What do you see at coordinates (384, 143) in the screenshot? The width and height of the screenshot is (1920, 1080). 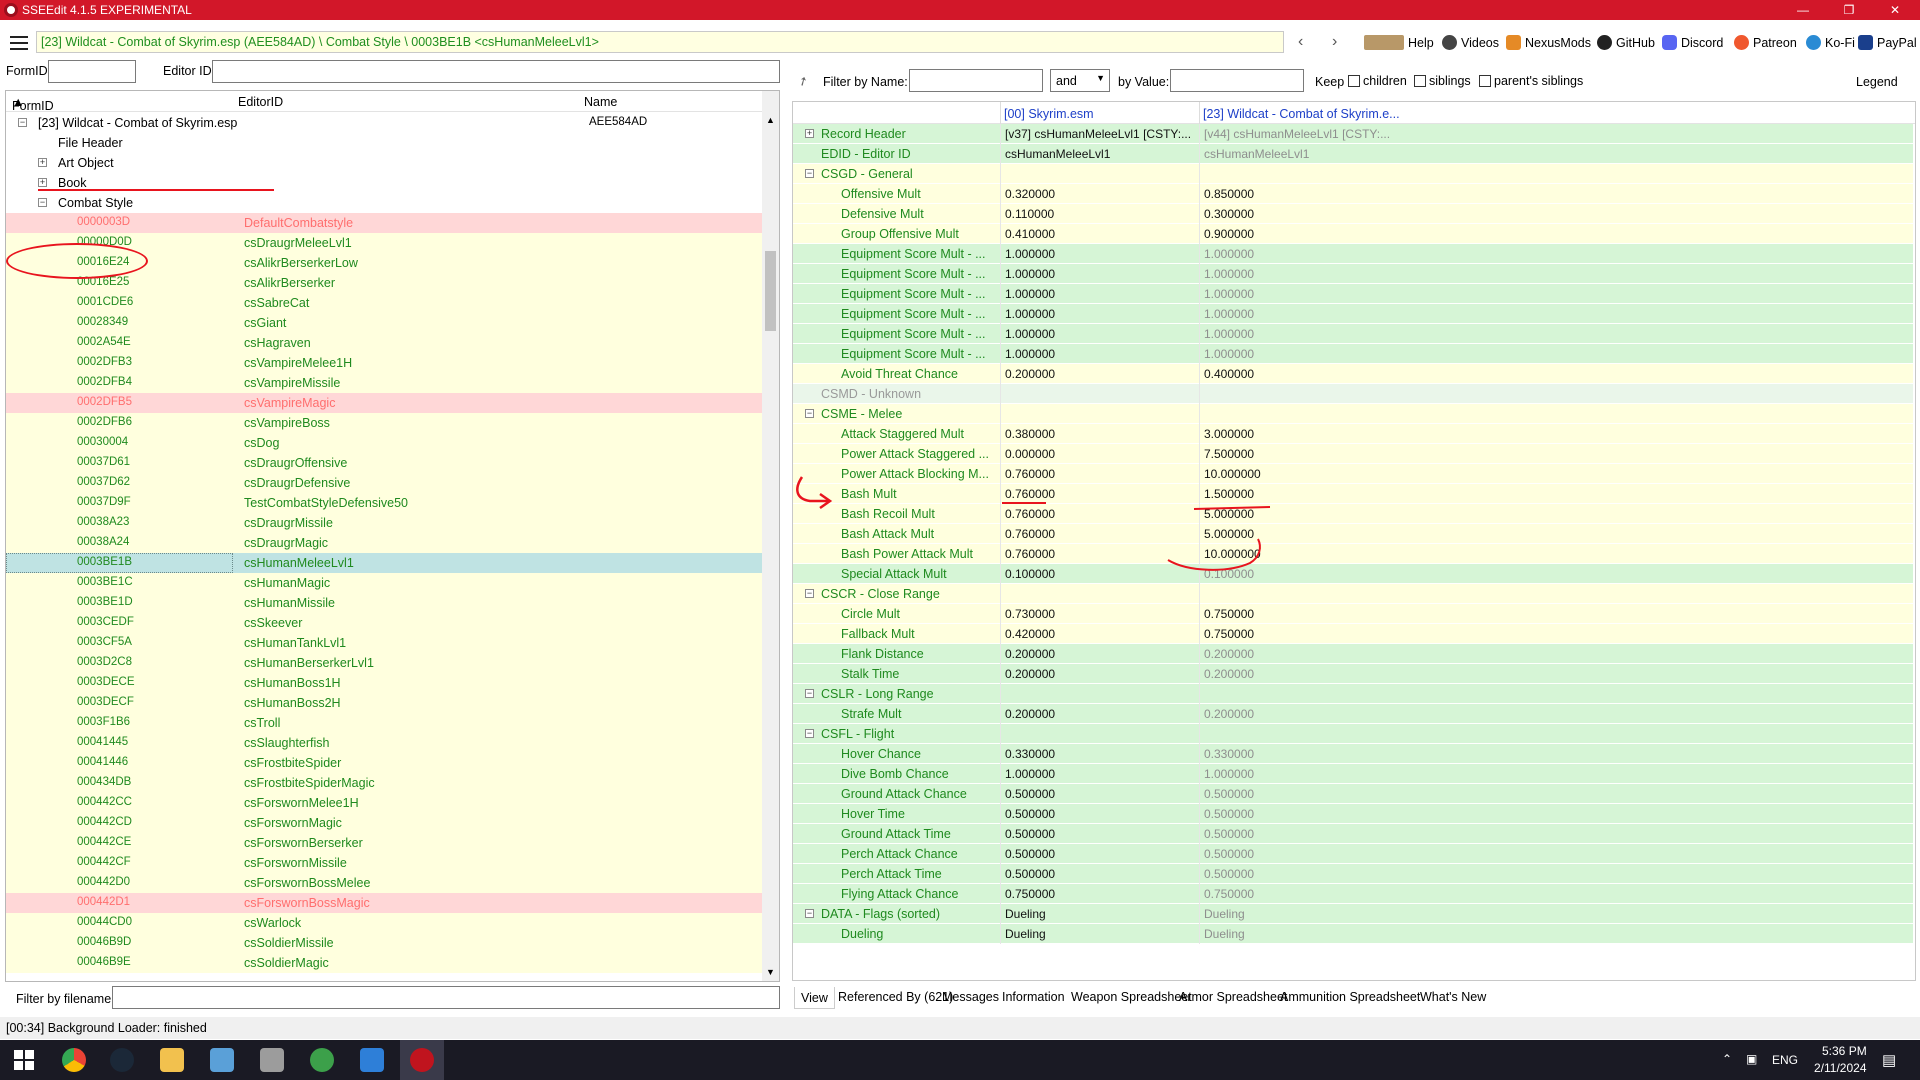 I see `group-file-header: File Header` at bounding box center [384, 143].